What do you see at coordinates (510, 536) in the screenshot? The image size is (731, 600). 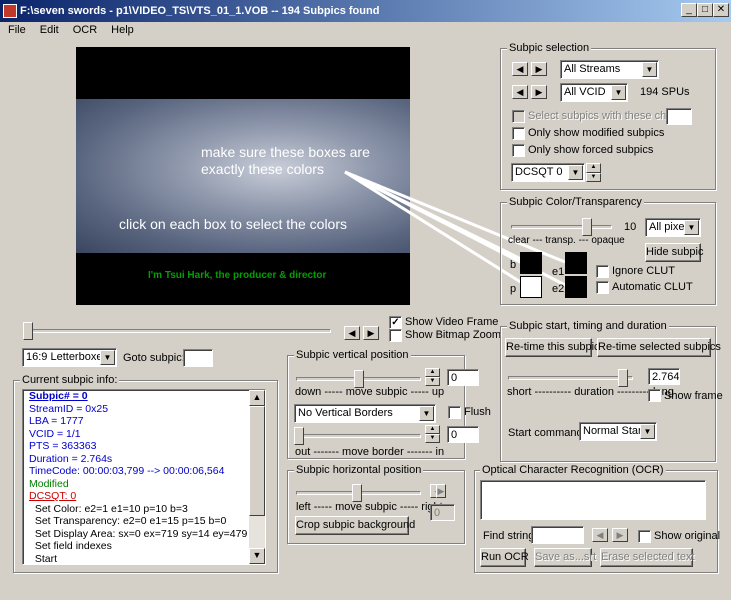 I see `find-string-label: Find string:` at bounding box center [510, 536].